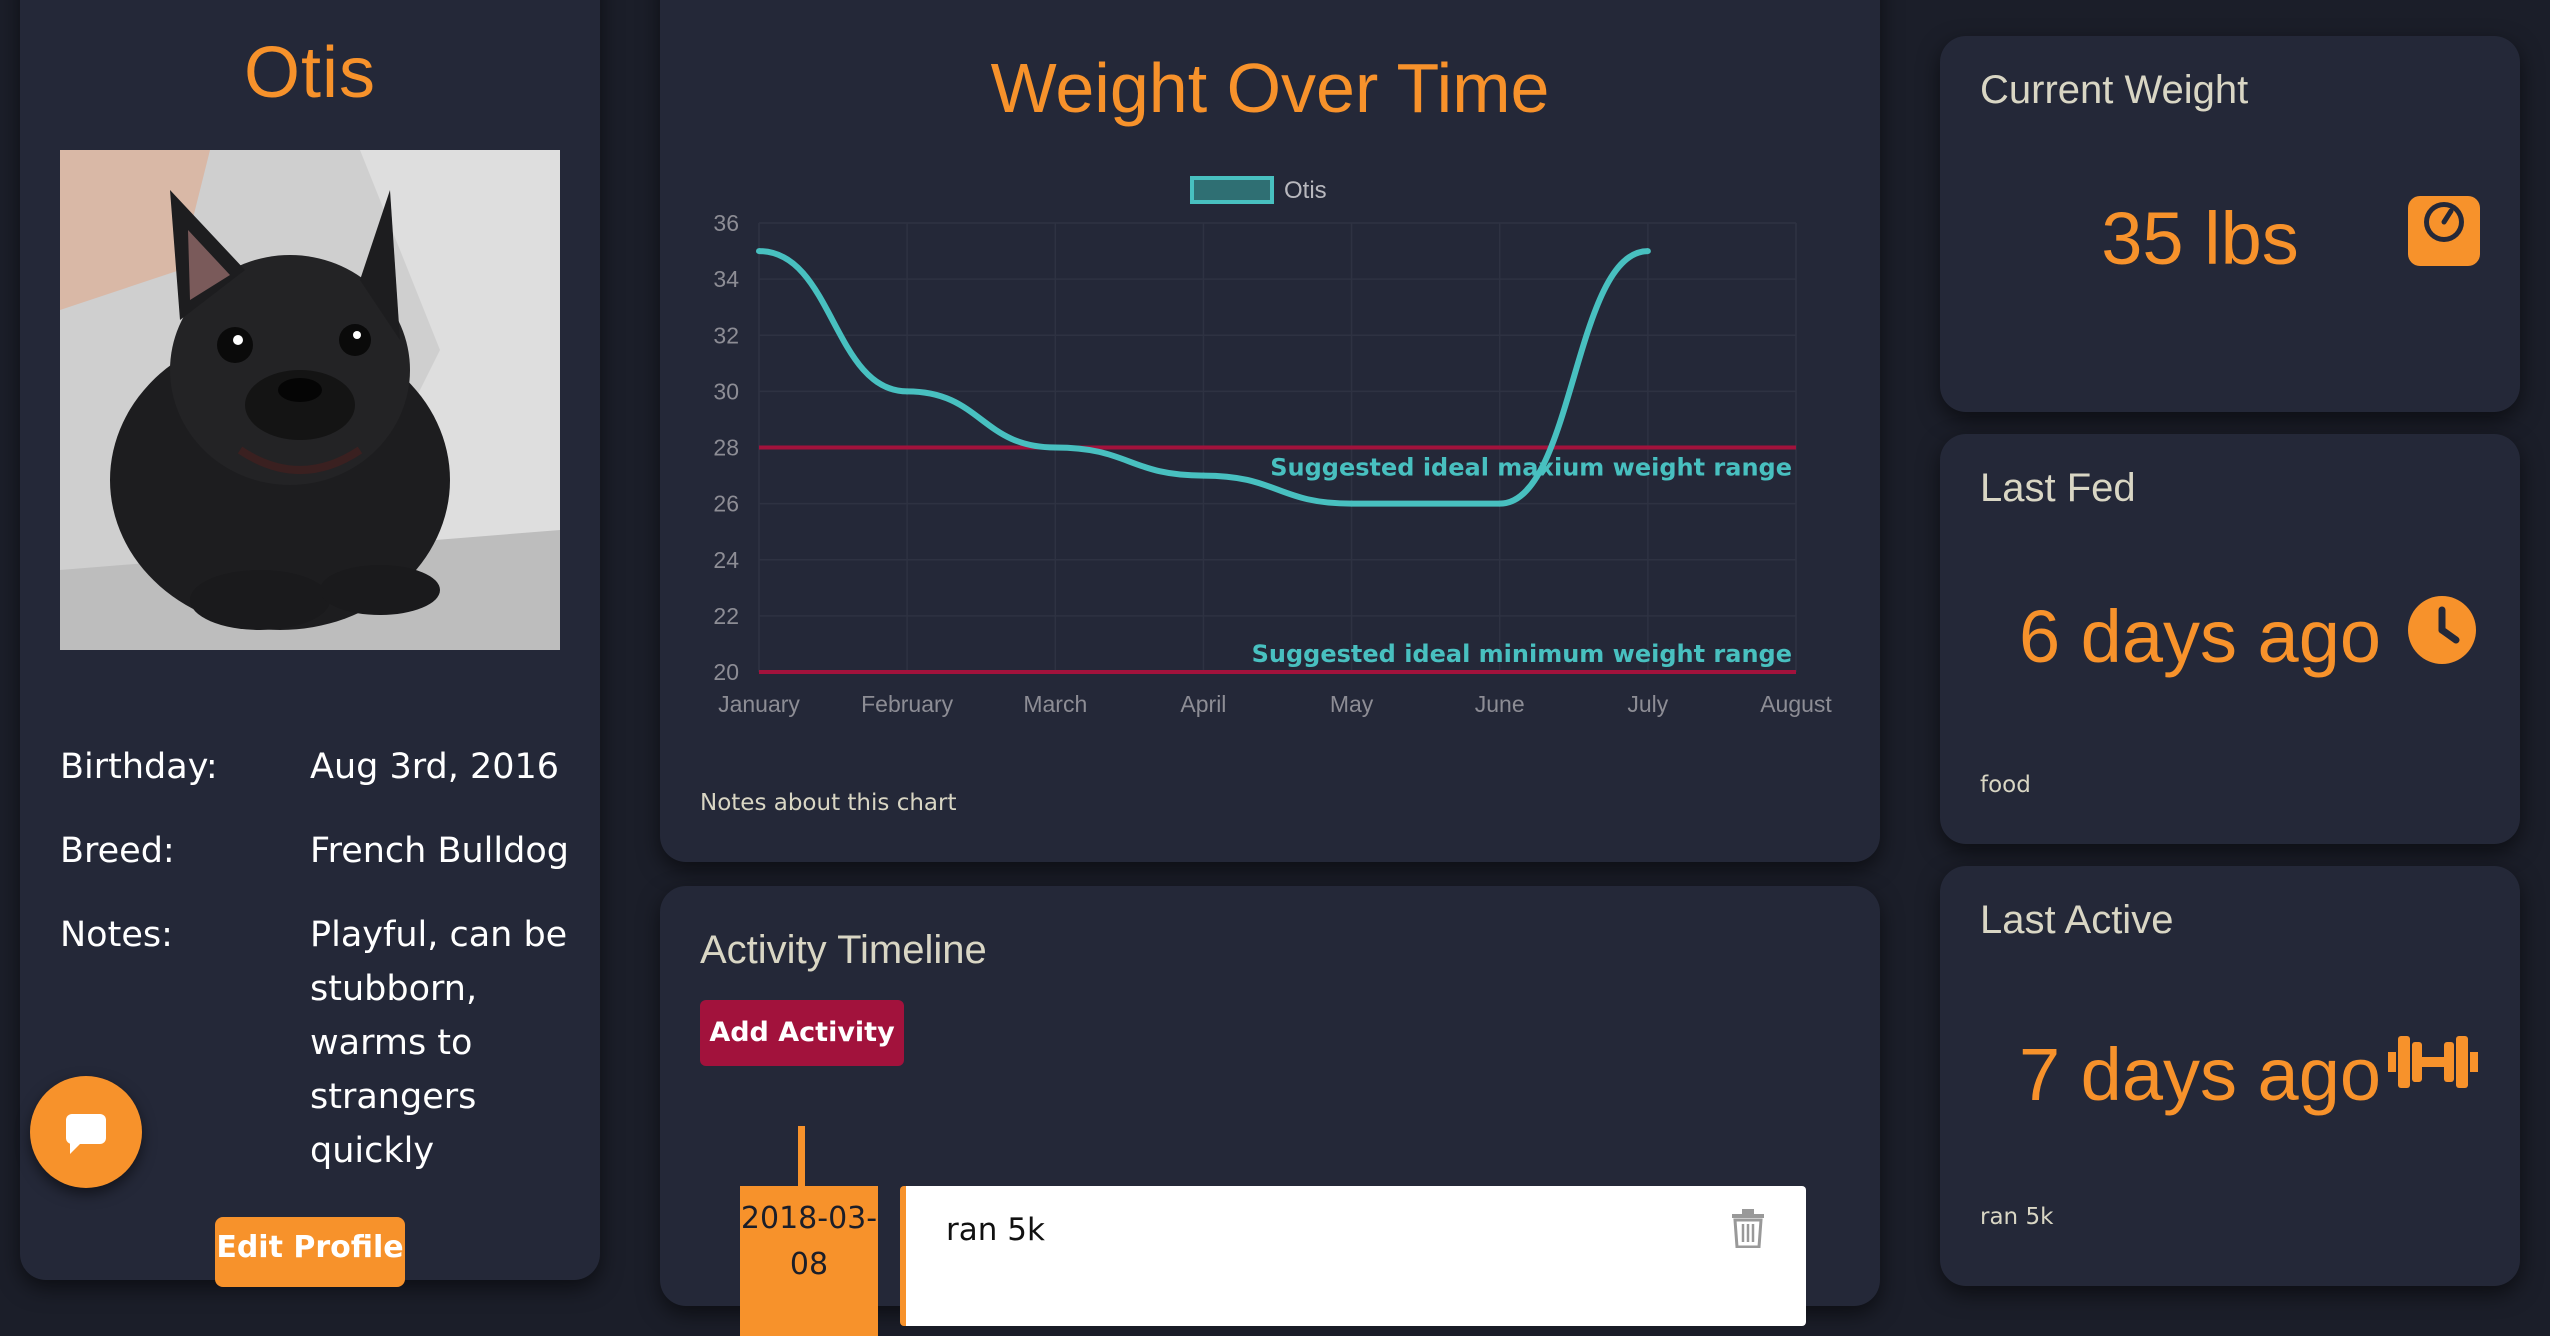  What do you see at coordinates (801, 1156) in the screenshot?
I see `timeline-connector` at bounding box center [801, 1156].